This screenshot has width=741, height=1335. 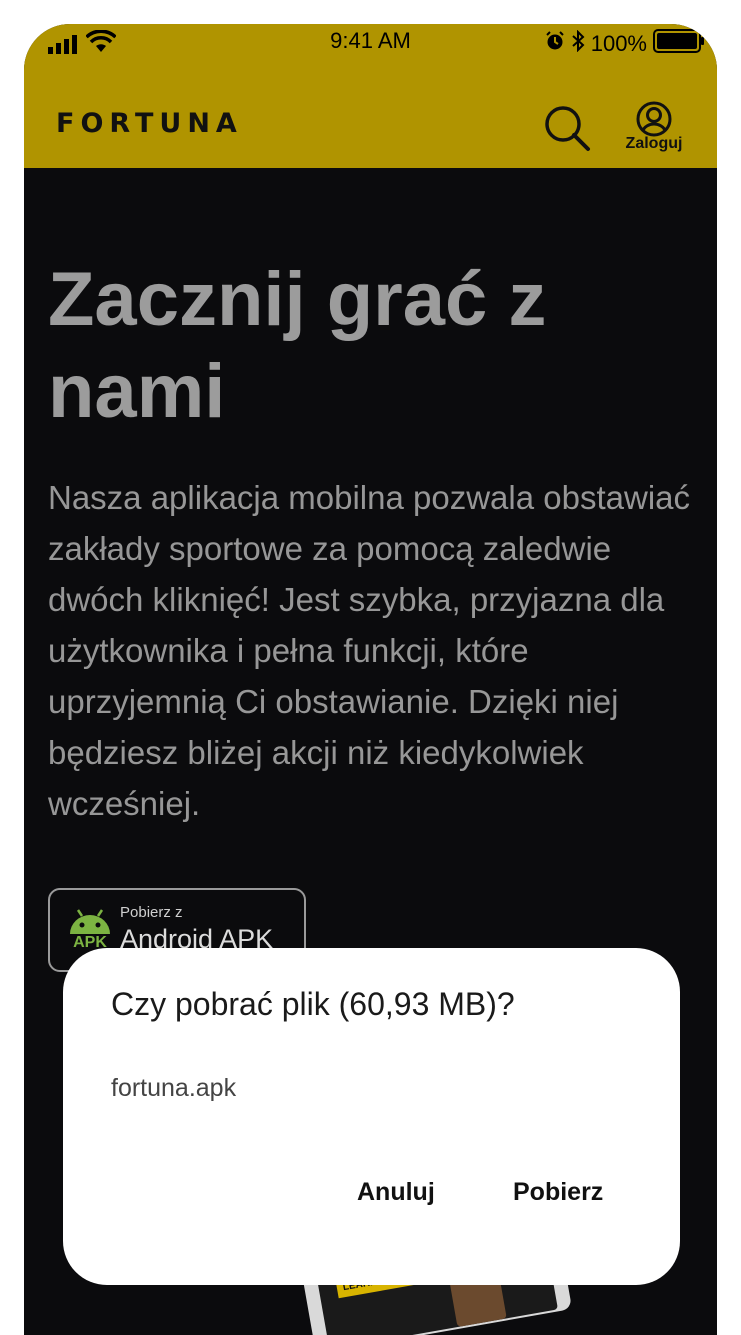 What do you see at coordinates (370, 44) in the screenshot?
I see `status-bar: 9:41 AM 100%` at bounding box center [370, 44].